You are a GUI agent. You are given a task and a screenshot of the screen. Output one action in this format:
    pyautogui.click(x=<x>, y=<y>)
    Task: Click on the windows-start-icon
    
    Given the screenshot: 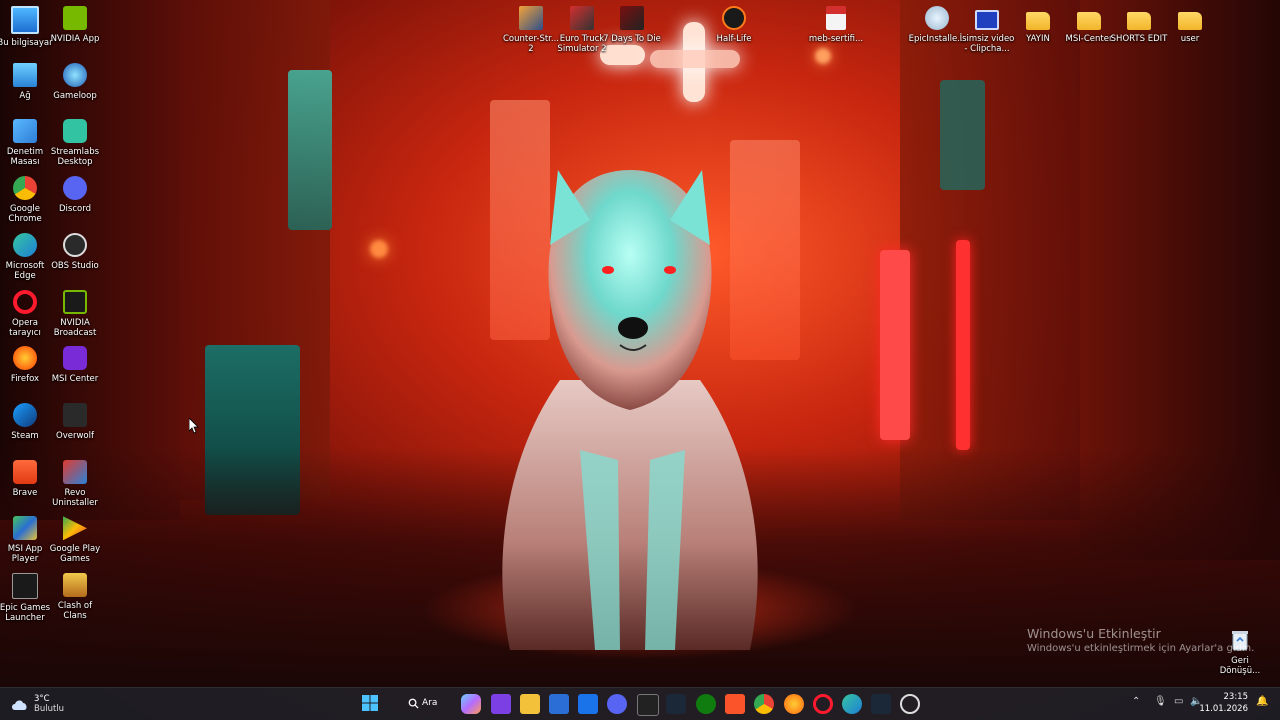 What is the action you would take?
    pyautogui.click(x=370, y=703)
    